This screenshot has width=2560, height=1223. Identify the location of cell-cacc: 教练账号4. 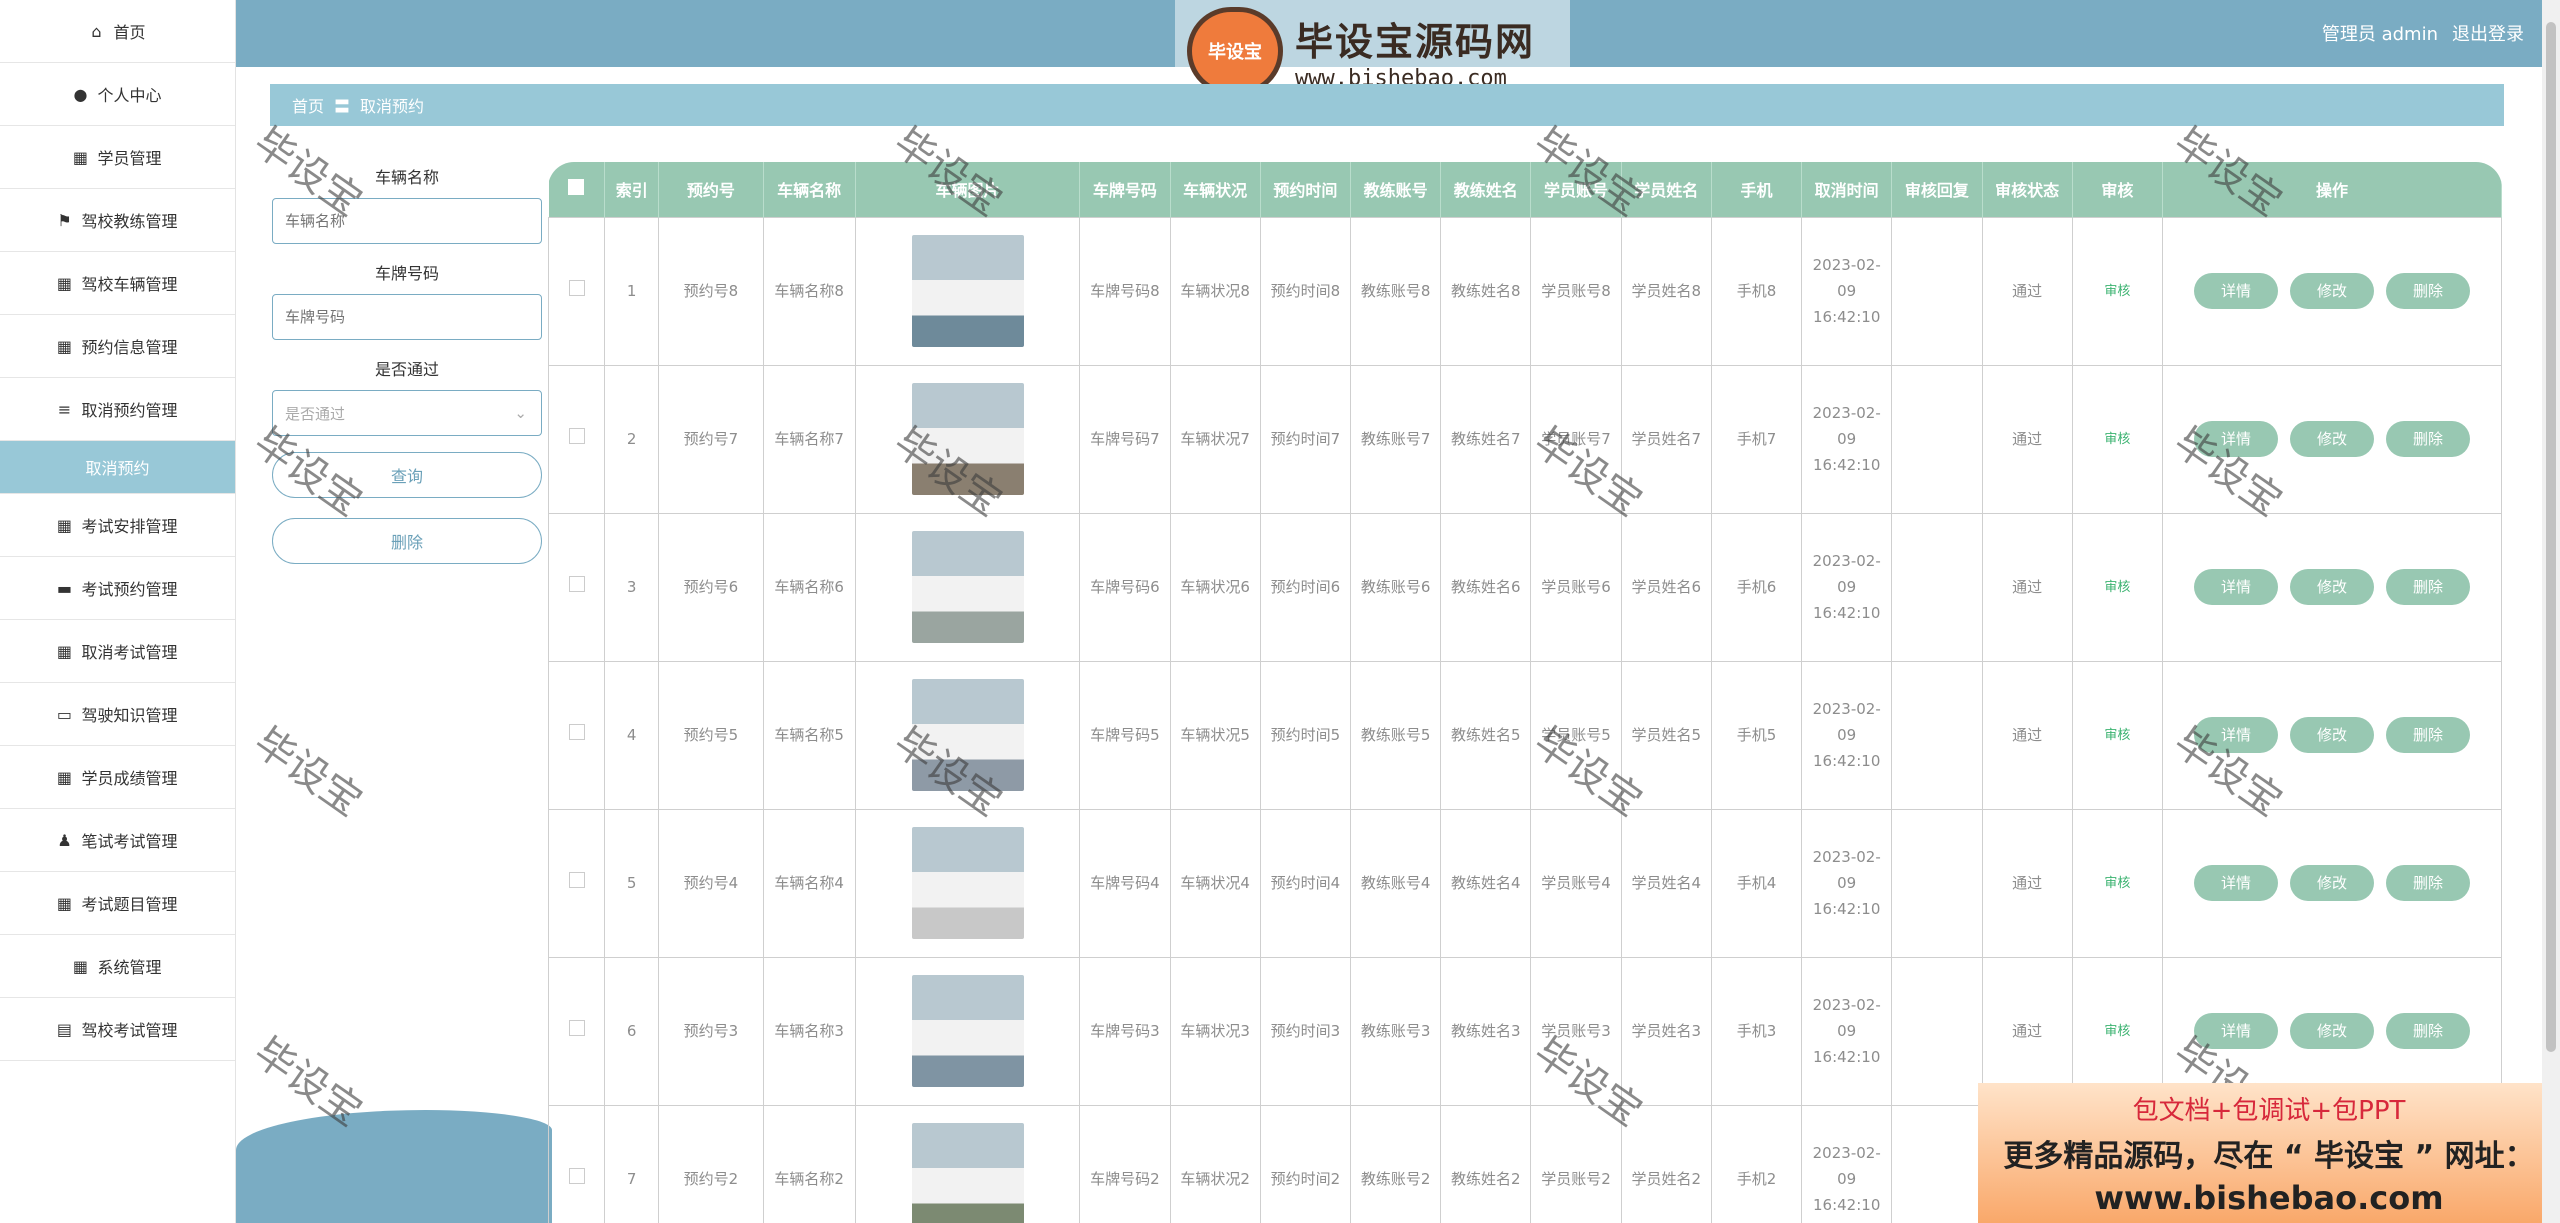
(1395, 883).